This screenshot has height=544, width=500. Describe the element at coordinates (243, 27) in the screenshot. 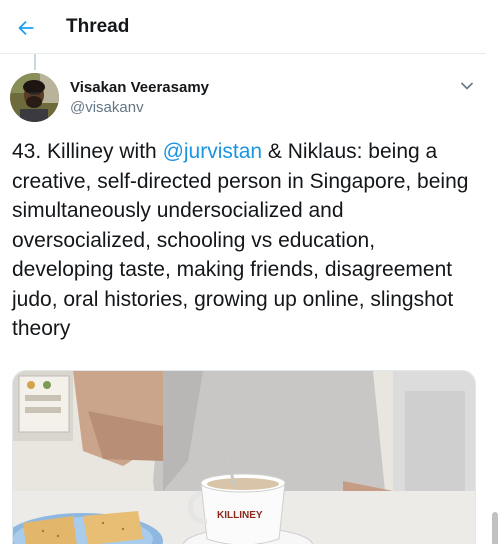

I see `thread-header: Thread` at that location.